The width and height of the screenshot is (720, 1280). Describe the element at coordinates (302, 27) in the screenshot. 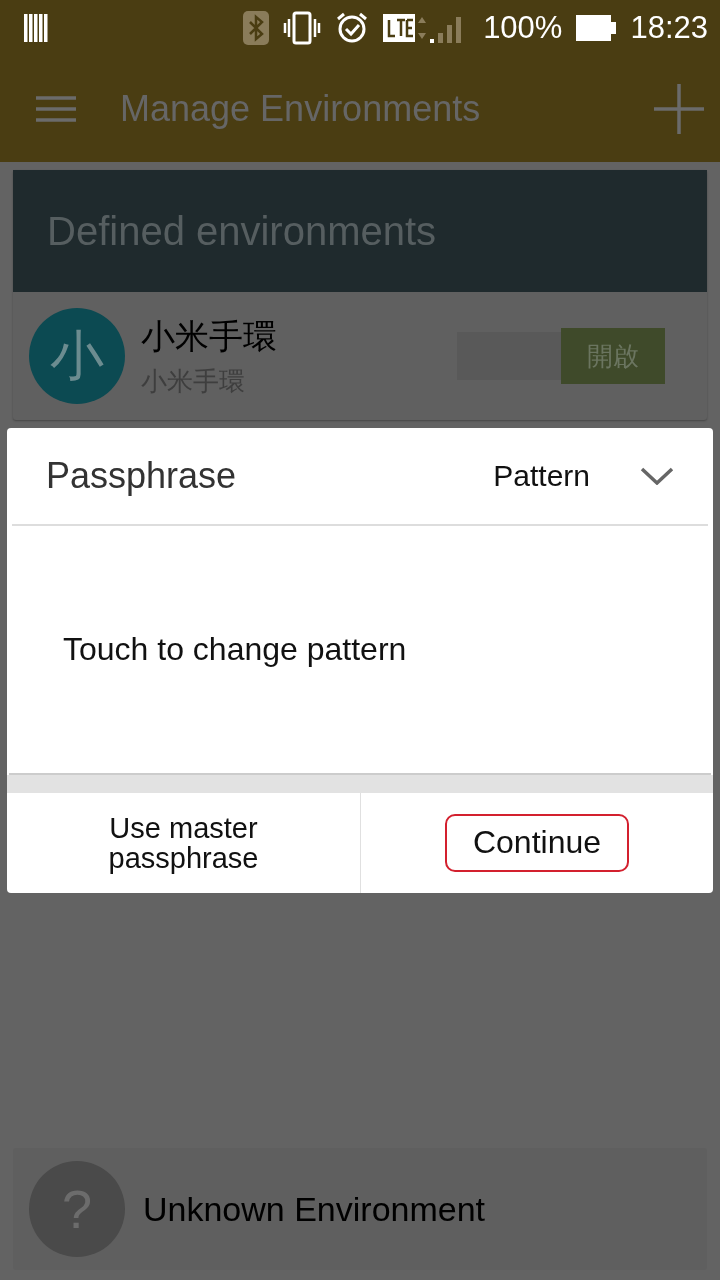

I see `vibrate-icon` at that location.